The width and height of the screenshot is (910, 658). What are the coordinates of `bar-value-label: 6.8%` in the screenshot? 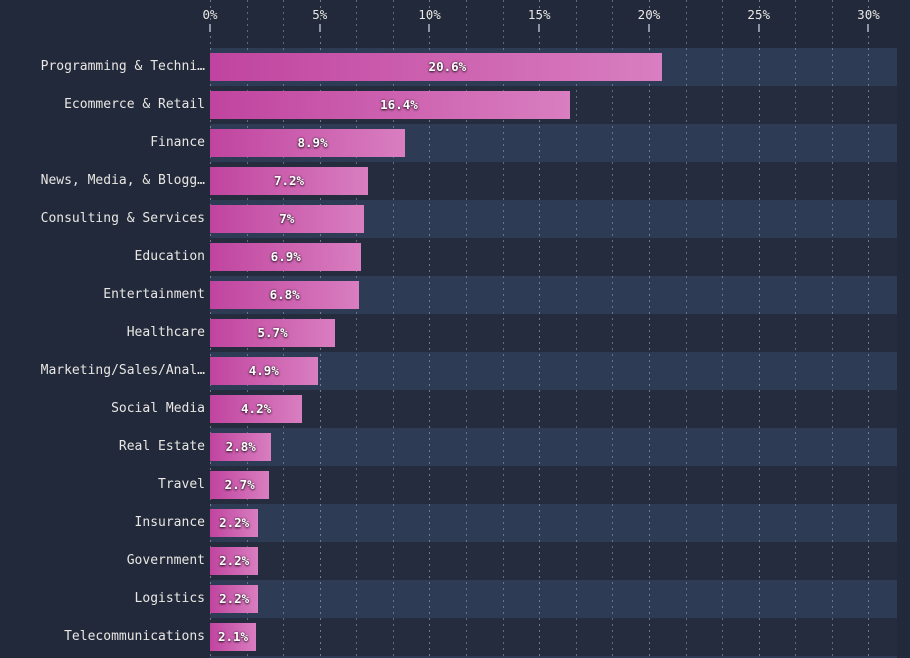 It's located at (284, 294).